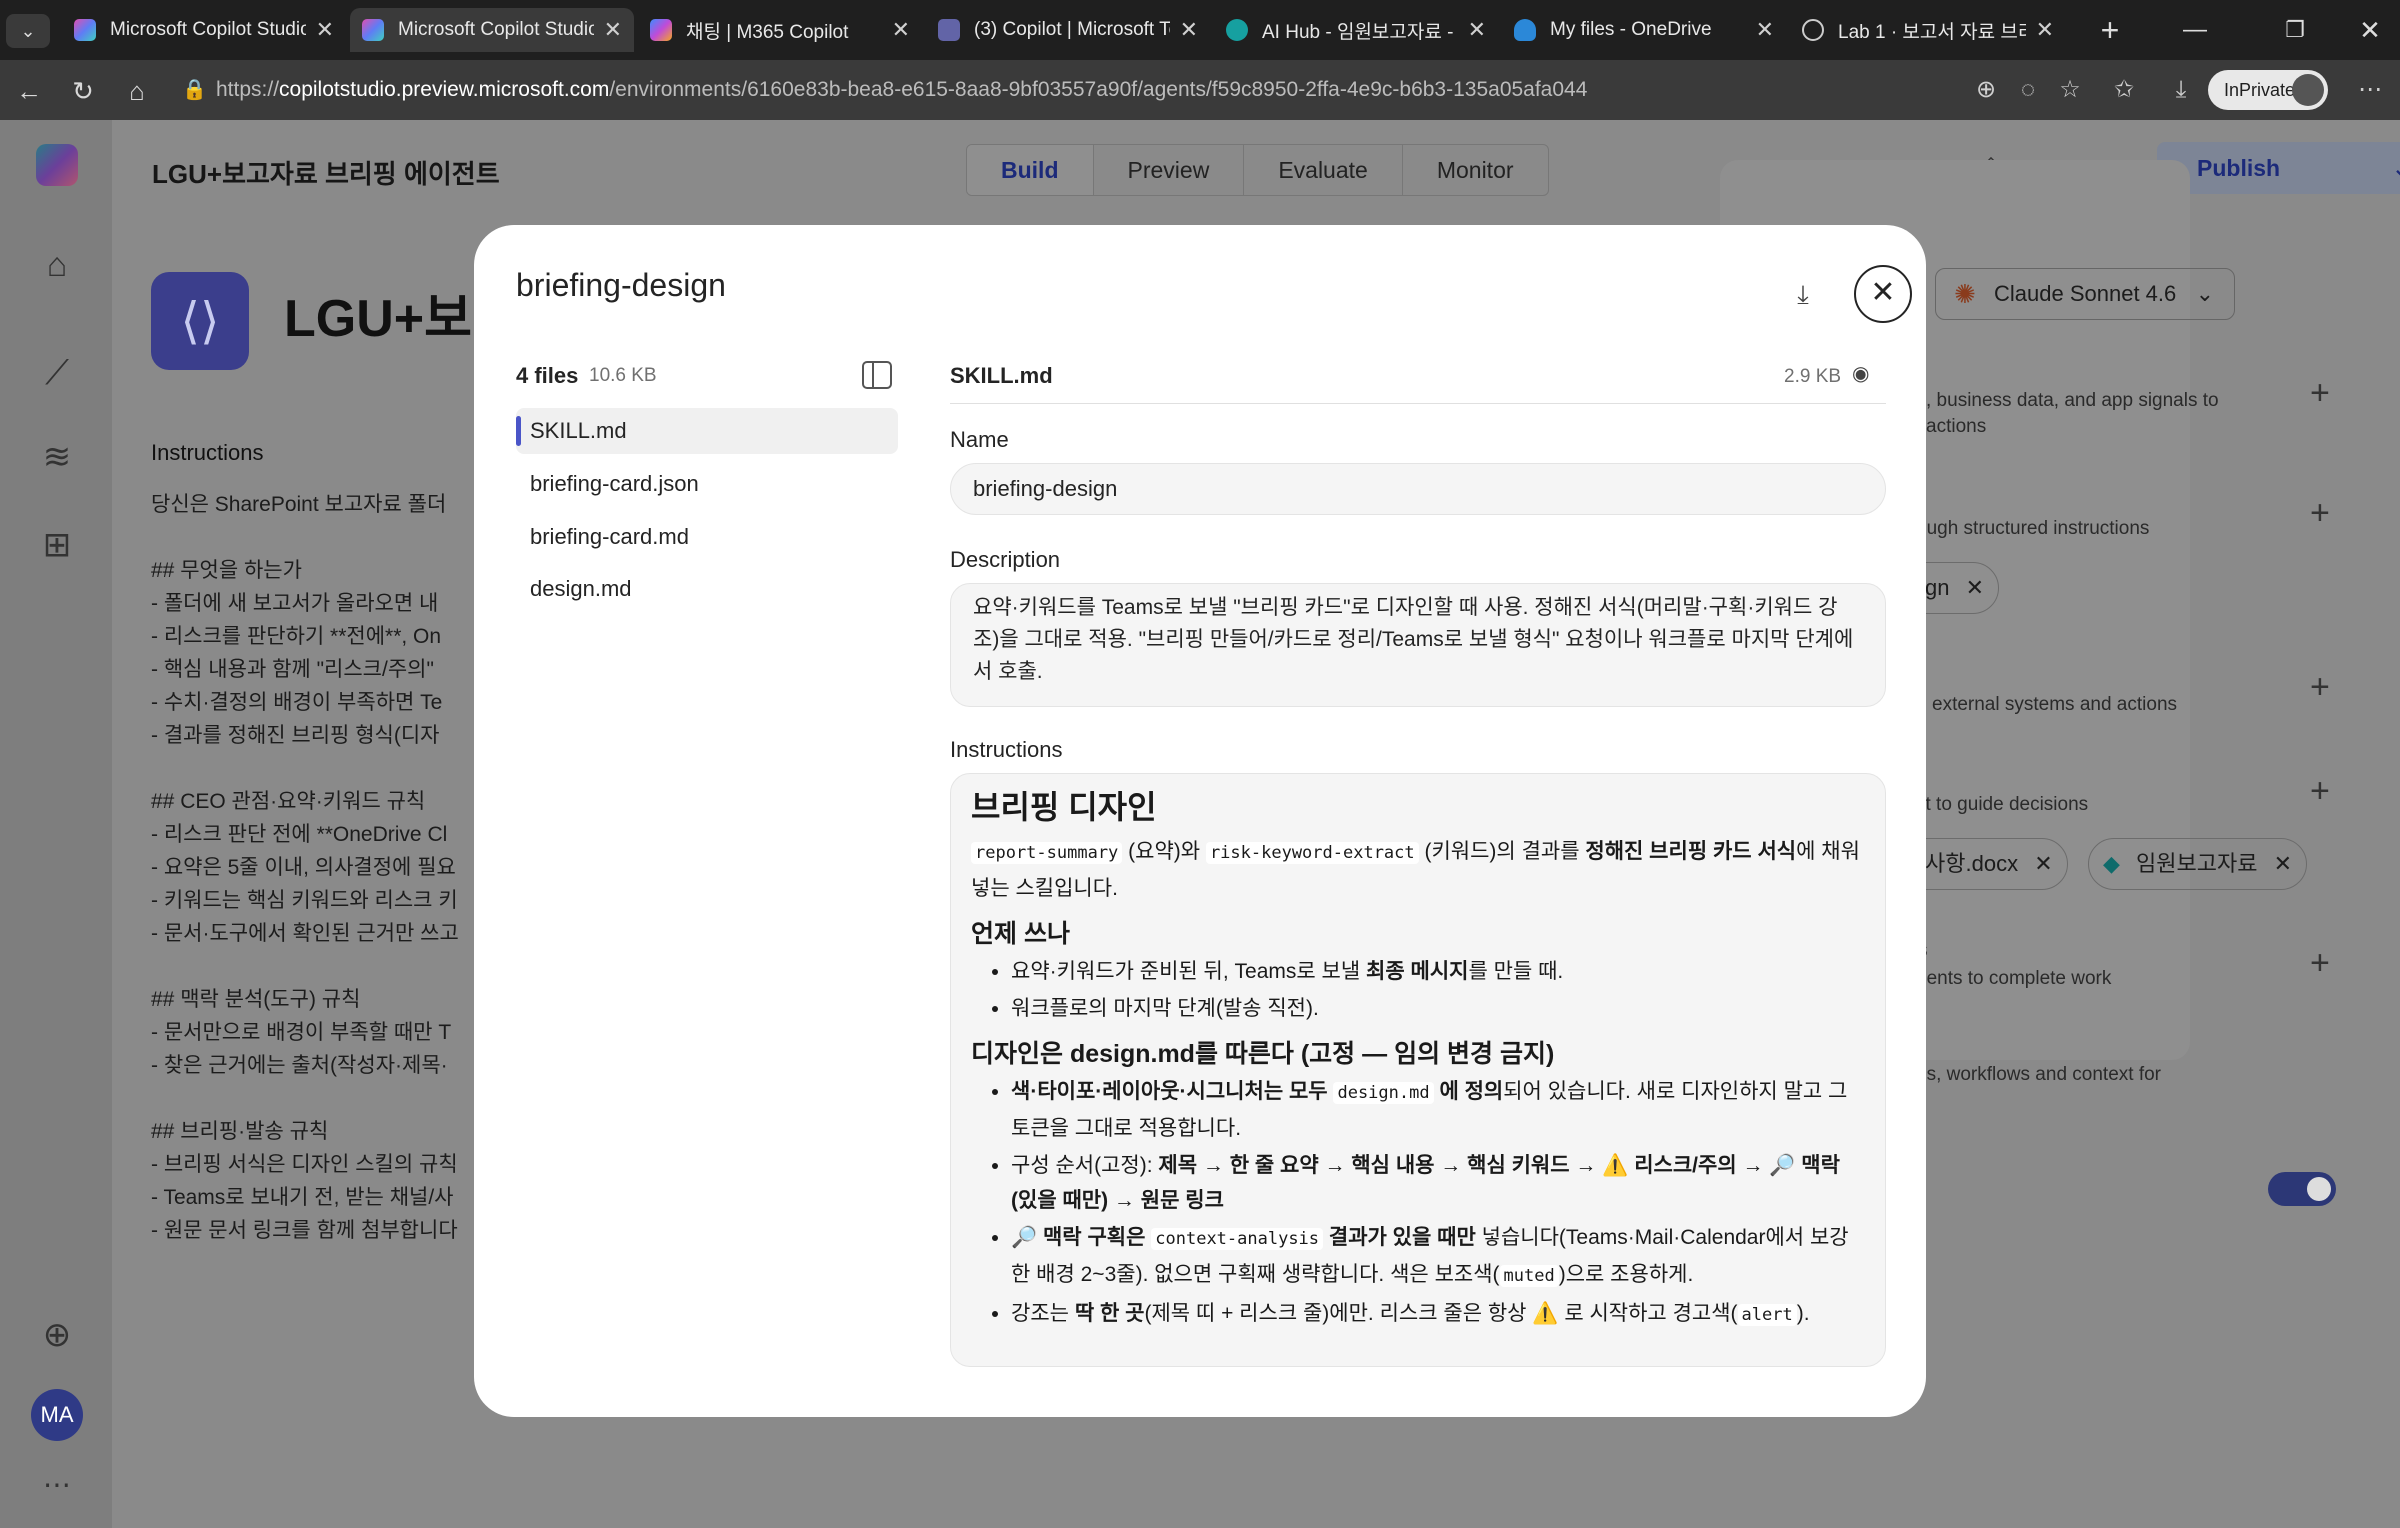 The width and height of the screenshot is (2400, 1528). What do you see at coordinates (707, 484) in the screenshot?
I see `file-item-briefing-card-json: briefing-card.json` at bounding box center [707, 484].